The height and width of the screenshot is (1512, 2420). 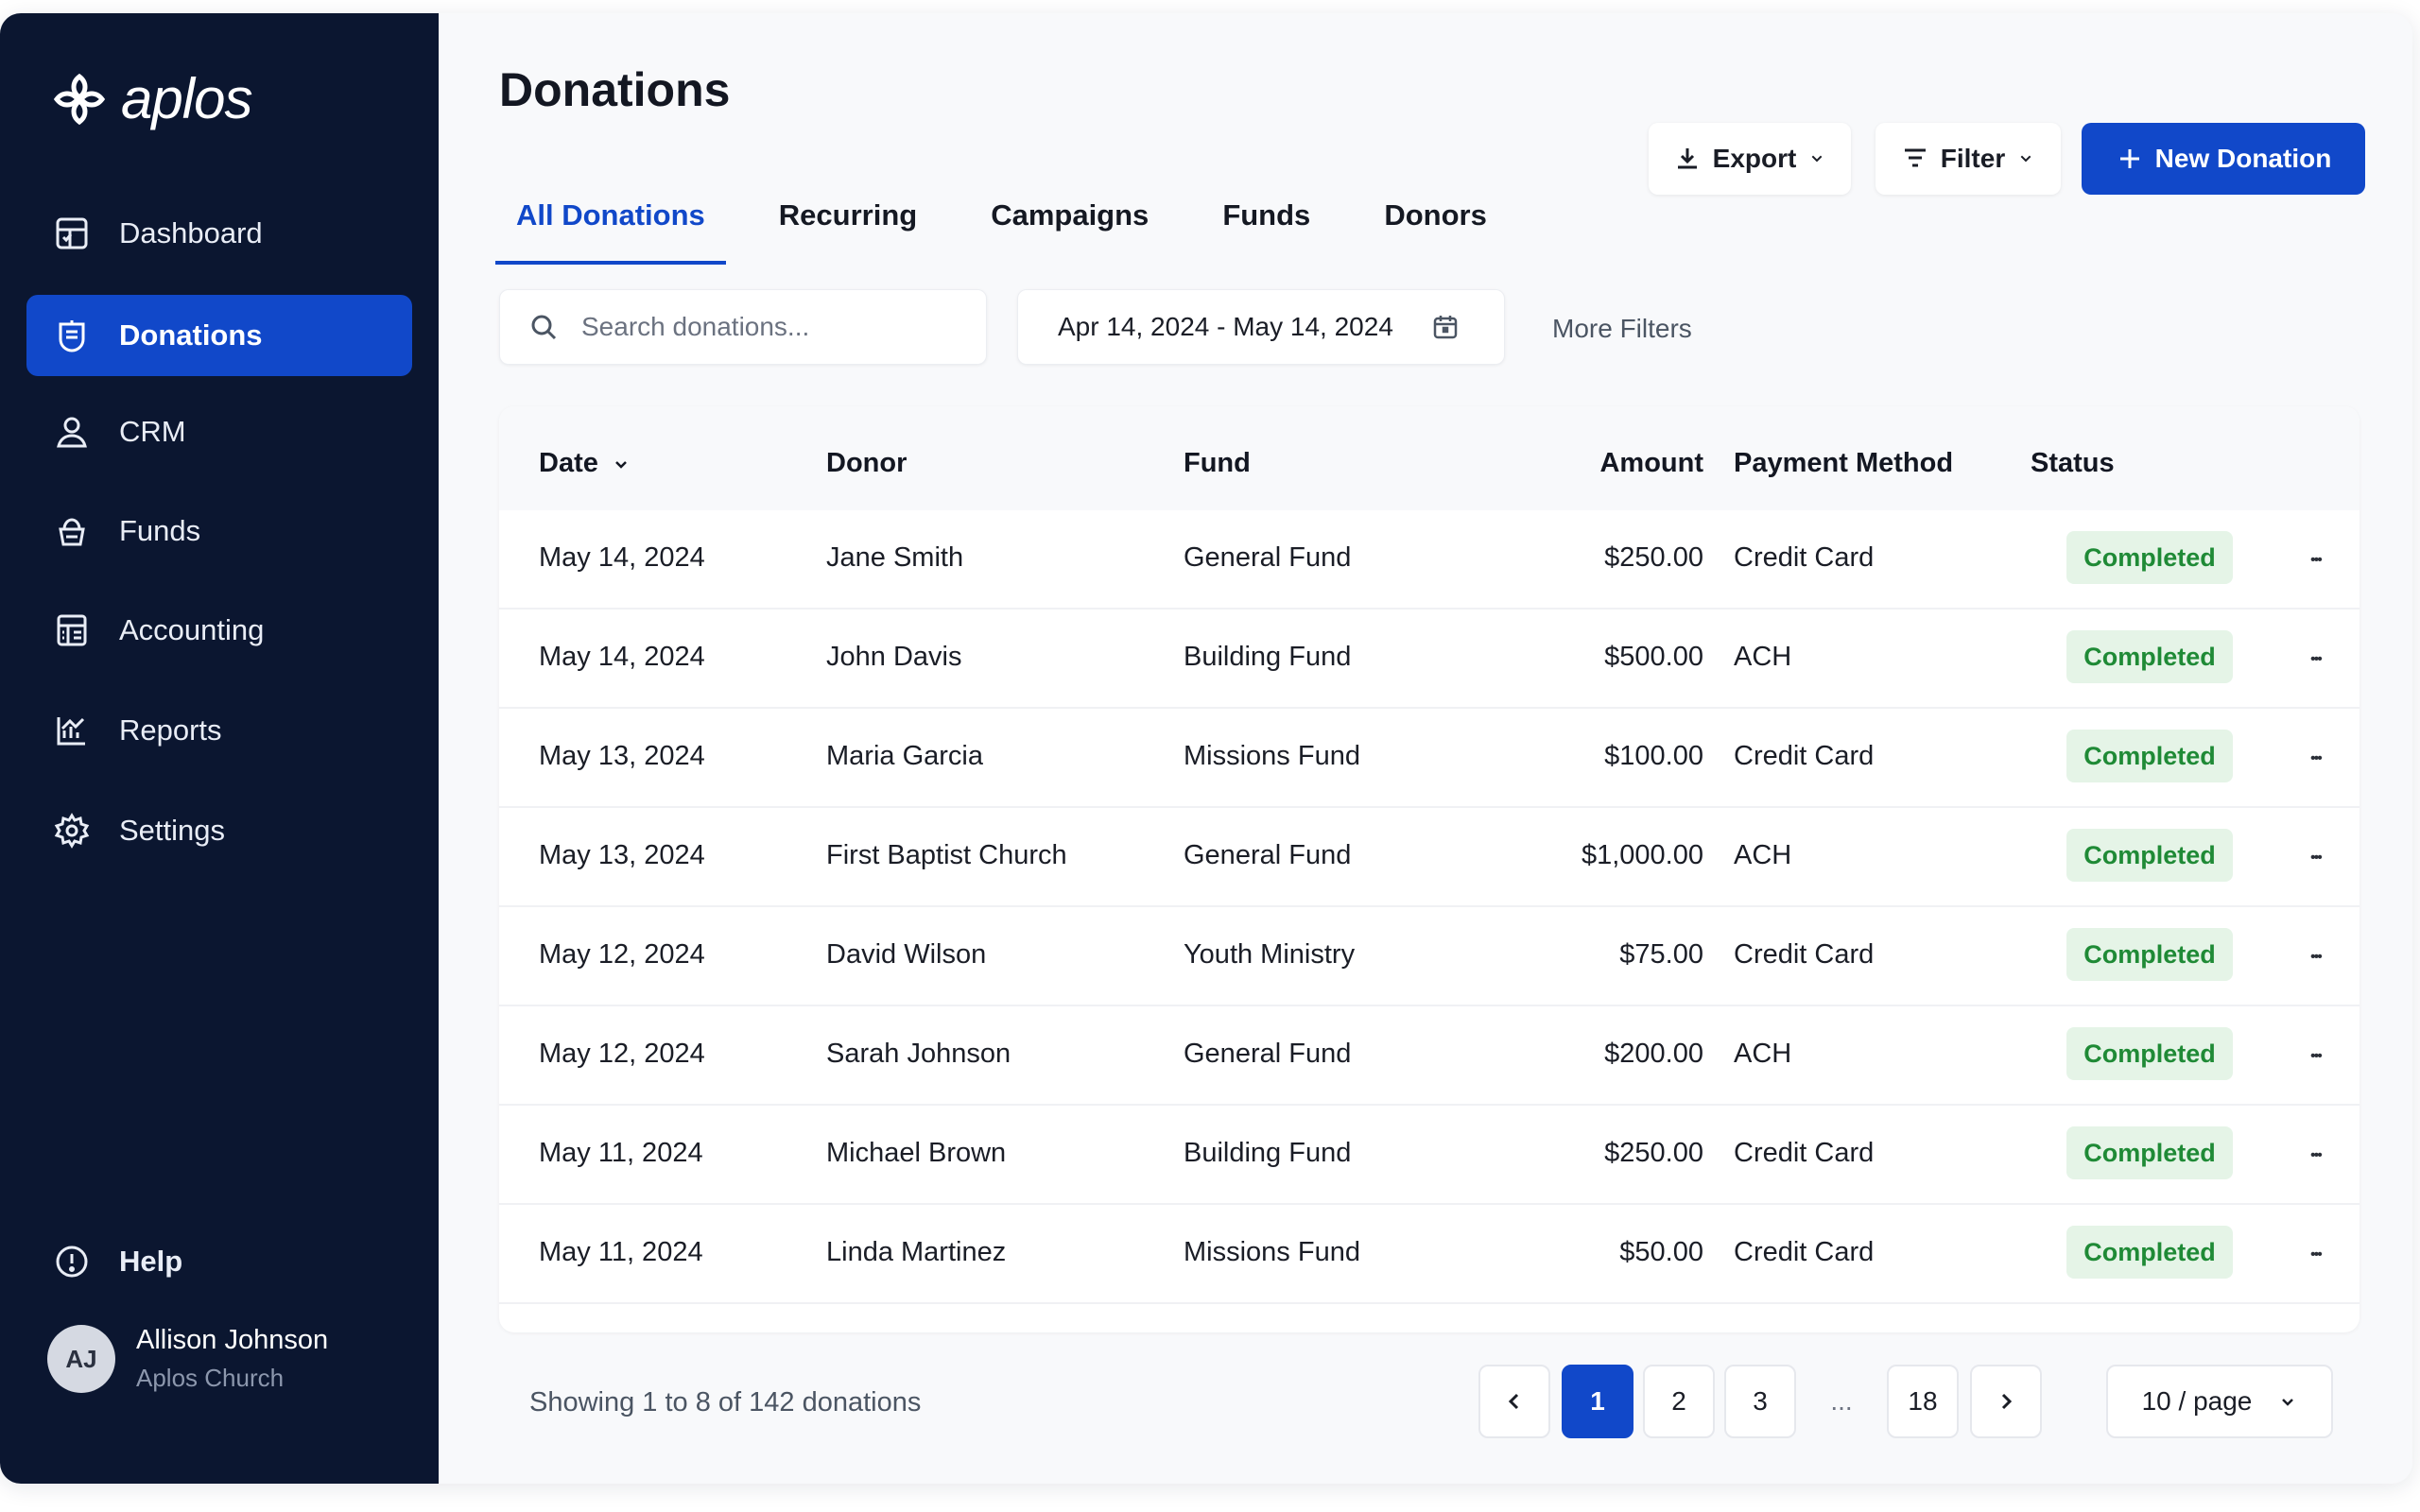 I want to click on sidebar-item-funds: Funds, so click(x=219, y=531).